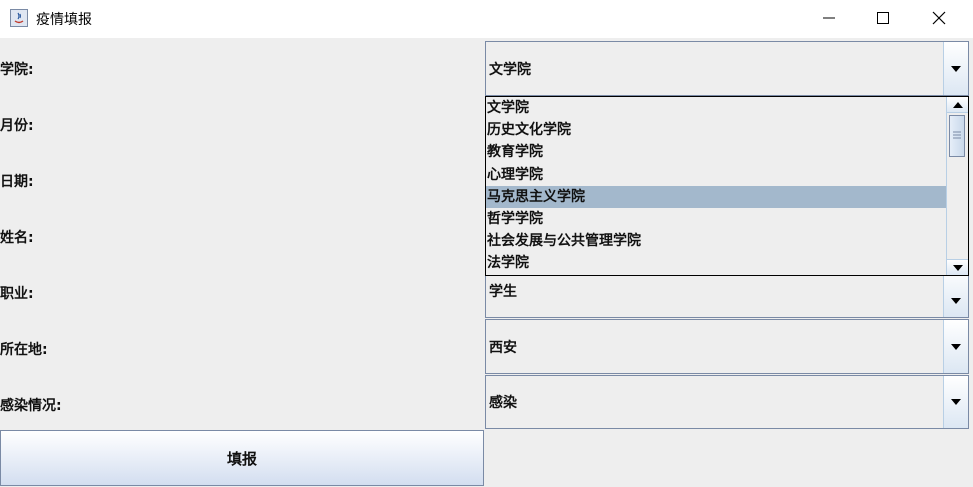  I want to click on close-button, so click(939, 18).